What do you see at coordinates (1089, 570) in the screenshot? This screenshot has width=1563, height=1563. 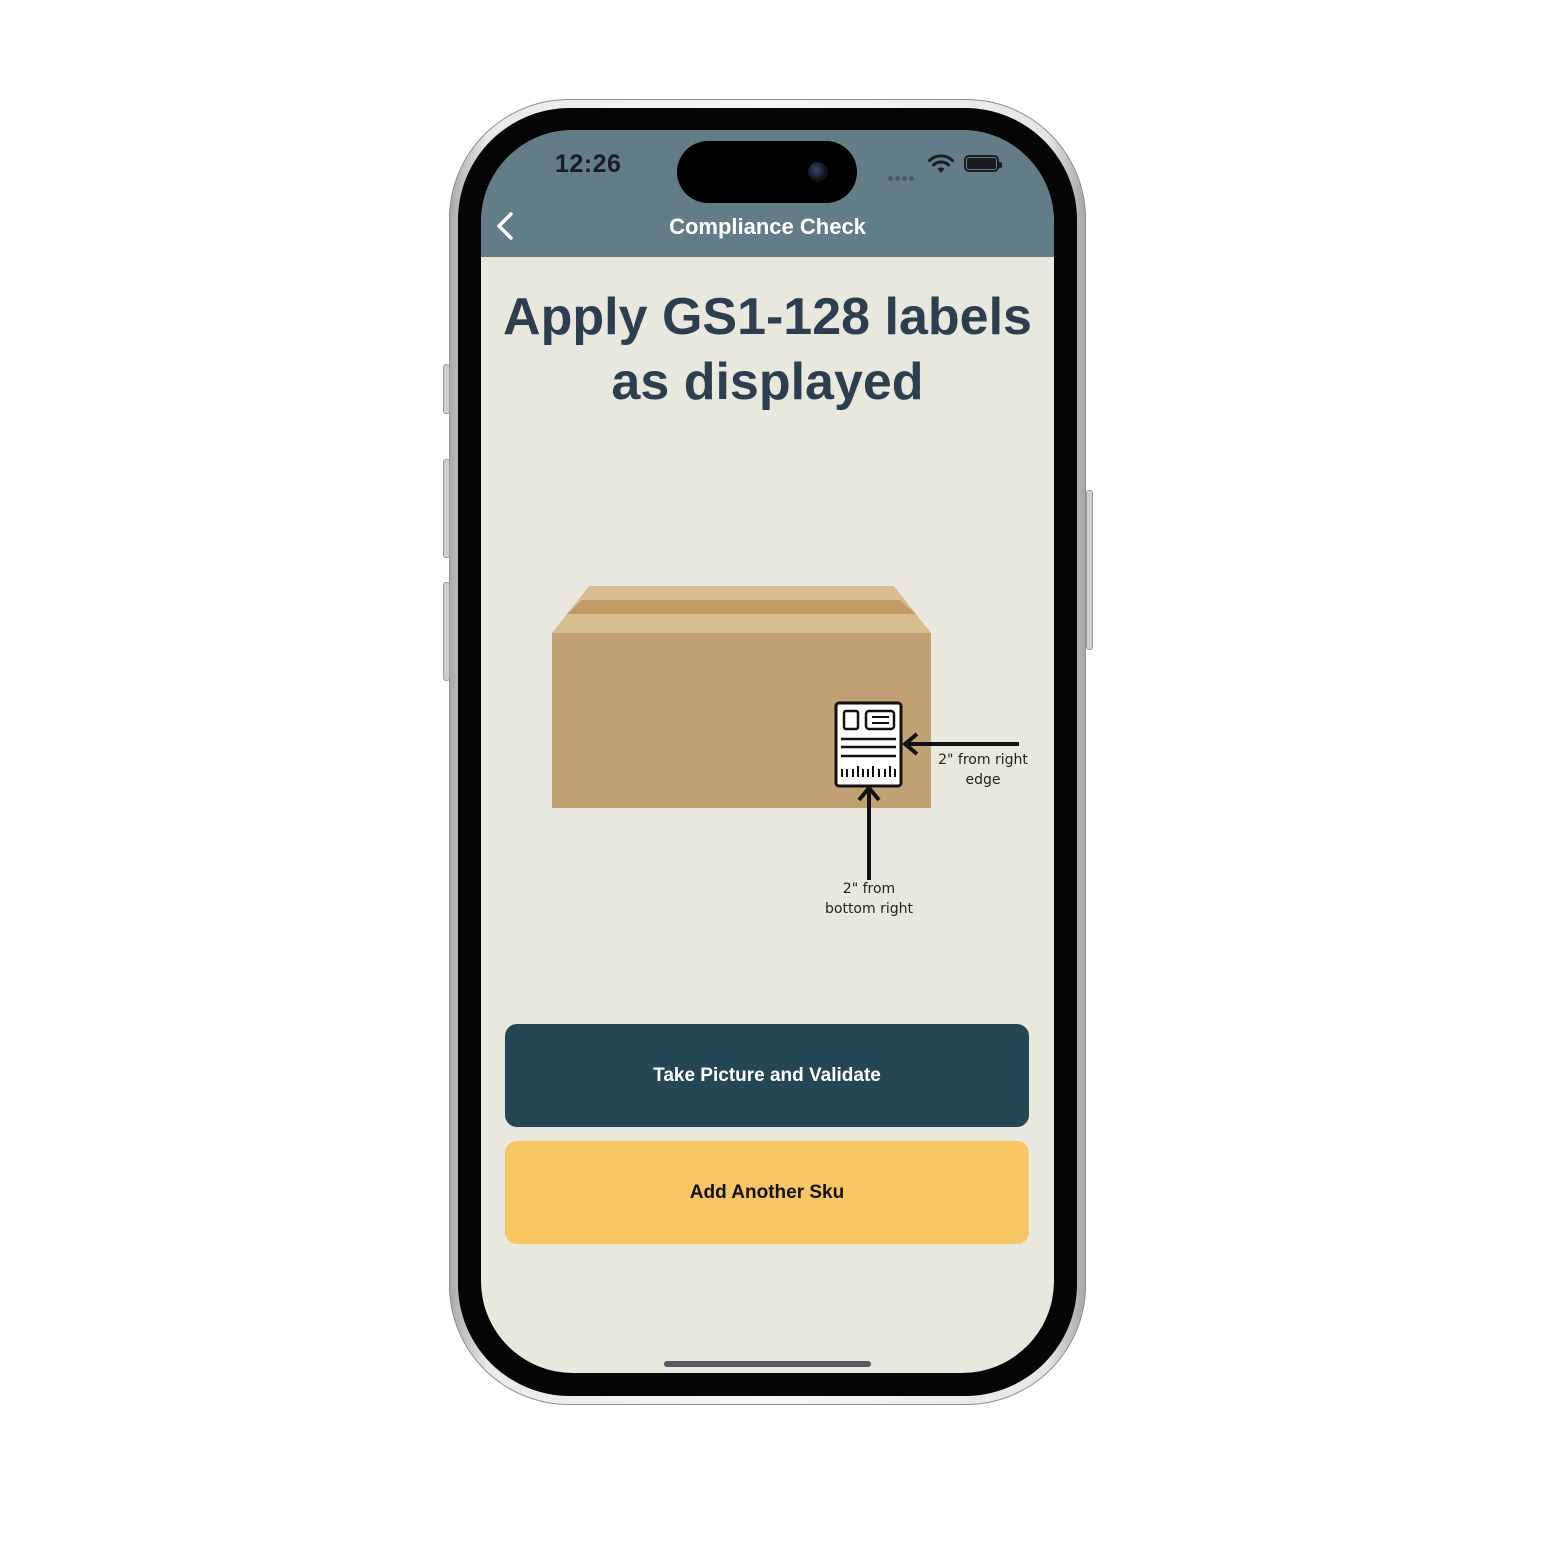 I see `power-button` at bounding box center [1089, 570].